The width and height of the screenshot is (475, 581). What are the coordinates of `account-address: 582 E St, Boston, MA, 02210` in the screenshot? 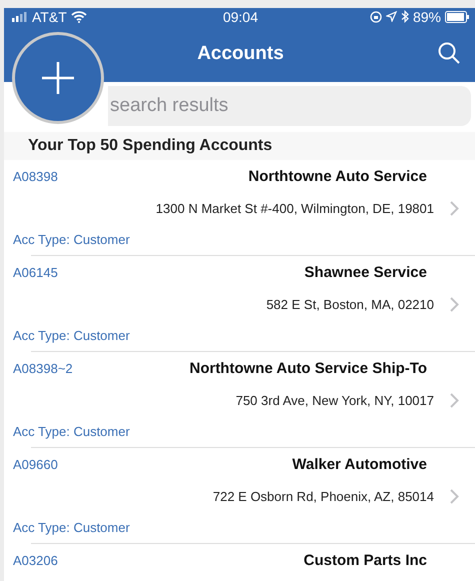 It's located at (350, 304).